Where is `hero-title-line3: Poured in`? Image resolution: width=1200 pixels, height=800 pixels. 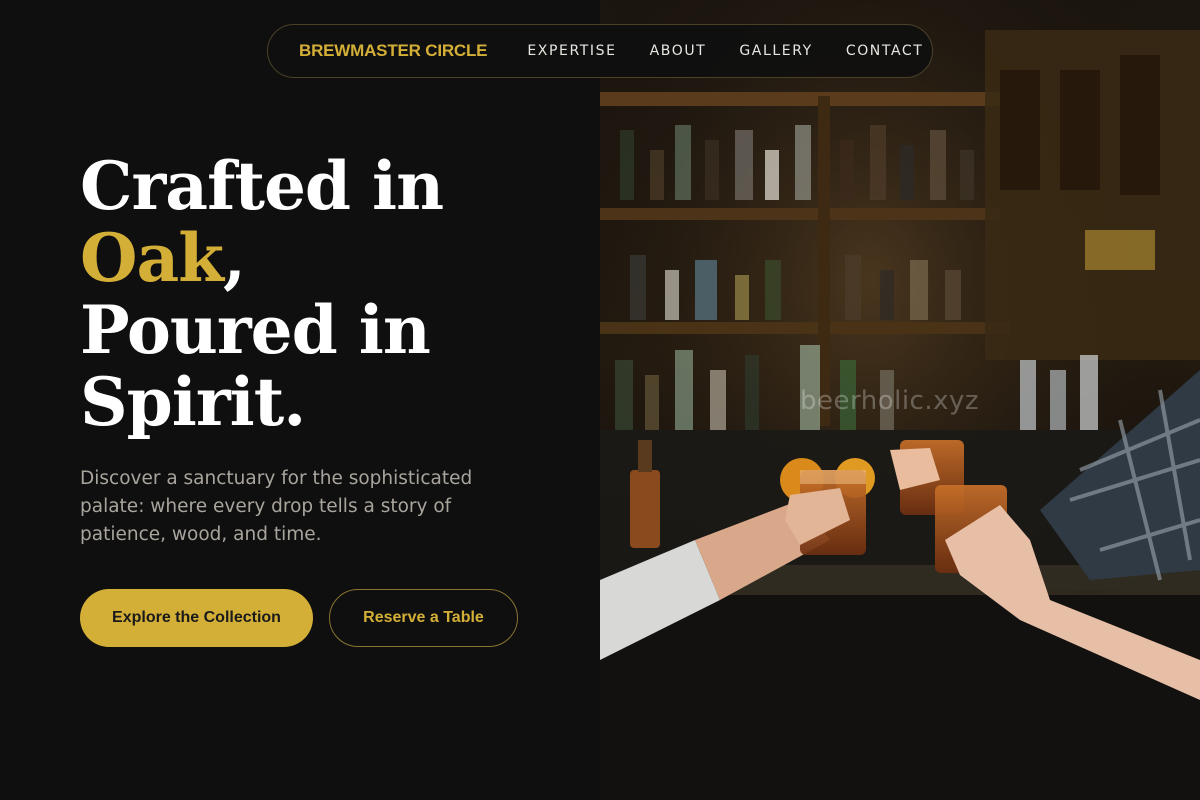
hero-title-line3: Poured in is located at coordinates (255, 330).